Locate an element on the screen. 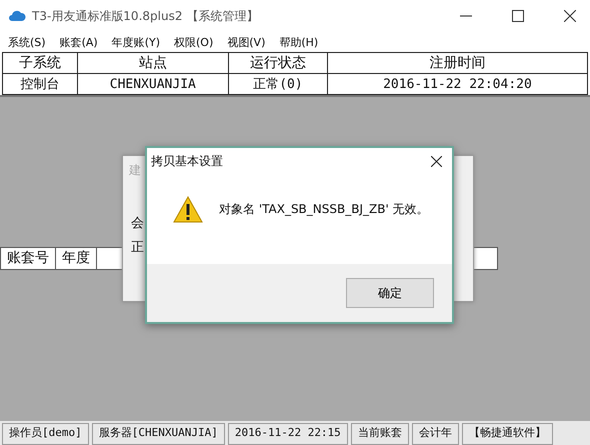 Image resolution: width=590 pixels, height=445 pixels. column-header: 子系统 is located at coordinates (40, 63).